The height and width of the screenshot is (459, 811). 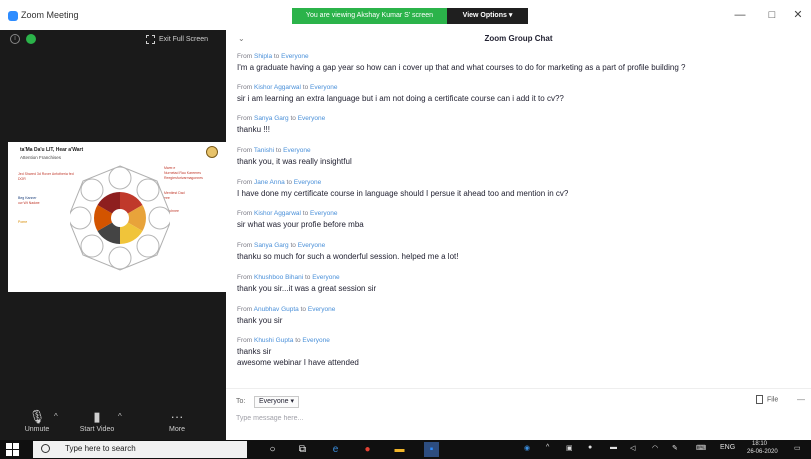 I want to click on battery-icon: ▬, so click(x=613, y=447).